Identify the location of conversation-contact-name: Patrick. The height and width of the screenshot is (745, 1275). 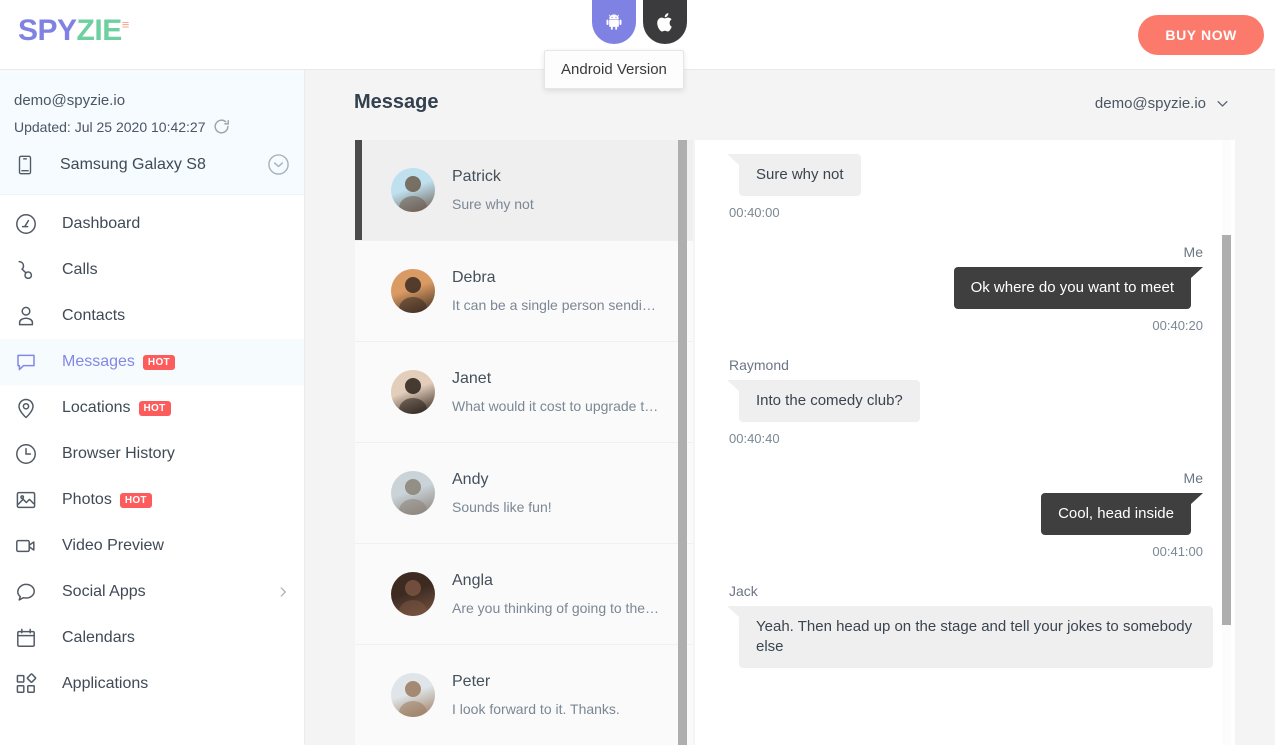
(476, 176).